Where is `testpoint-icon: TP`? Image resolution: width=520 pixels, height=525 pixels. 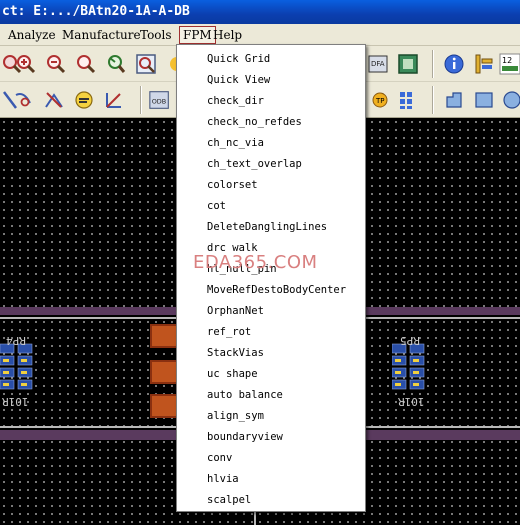 testpoint-icon: TP is located at coordinates (380, 100).